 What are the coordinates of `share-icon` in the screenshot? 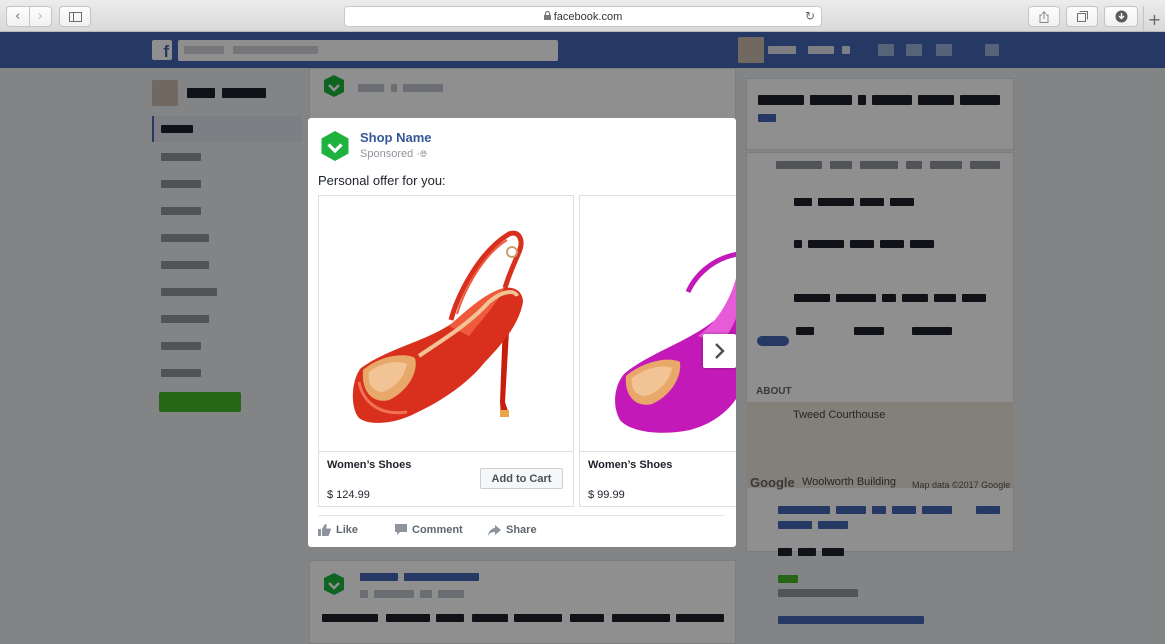 It's located at (1044, 16).